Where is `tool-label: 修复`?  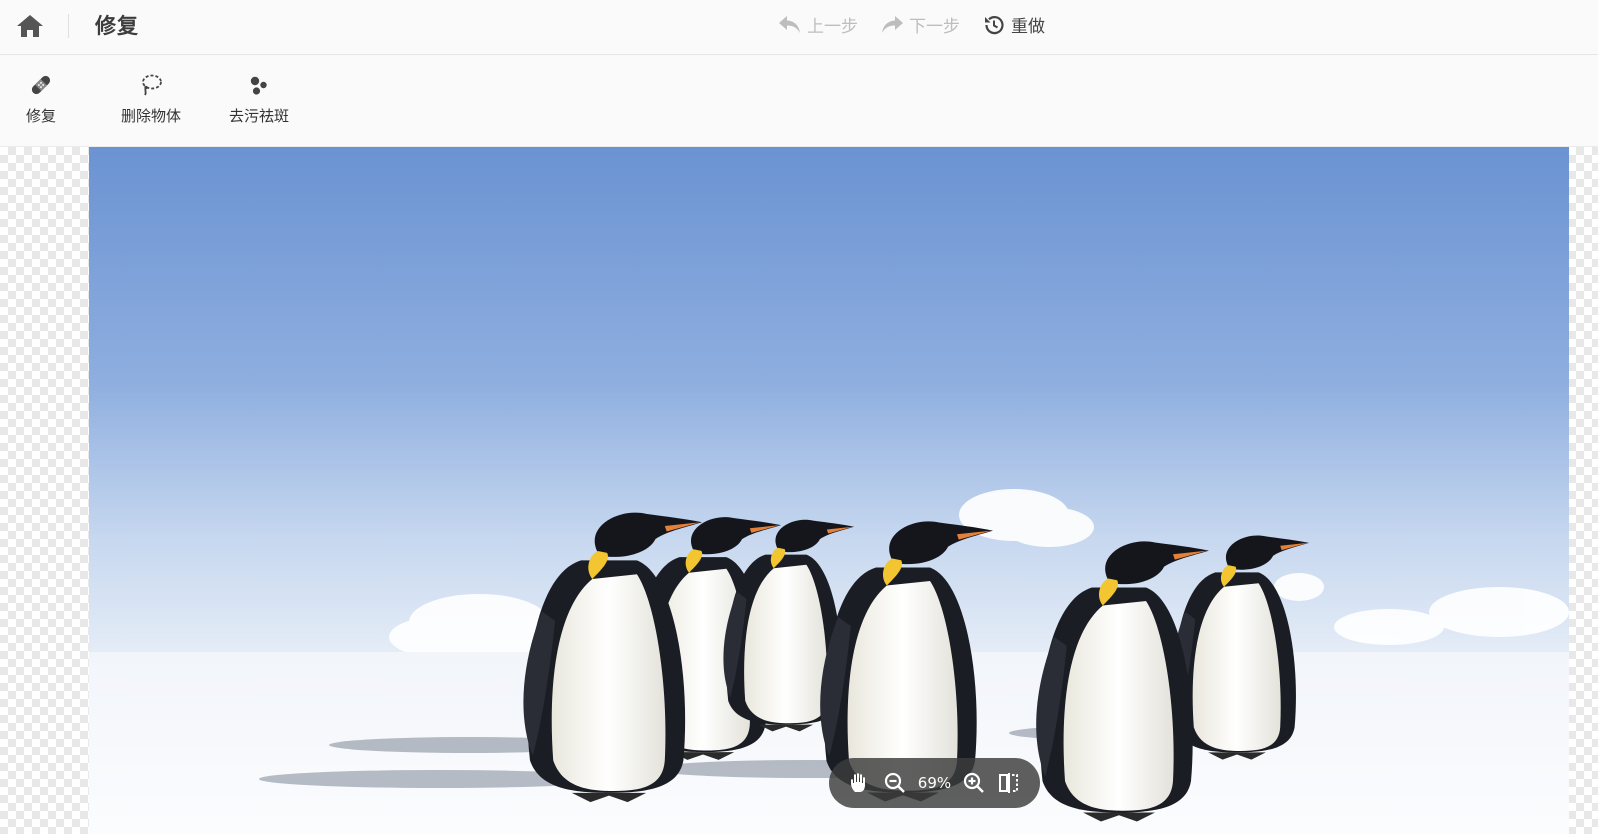
tool-label: 修复 is located at coordinates (41, 116).